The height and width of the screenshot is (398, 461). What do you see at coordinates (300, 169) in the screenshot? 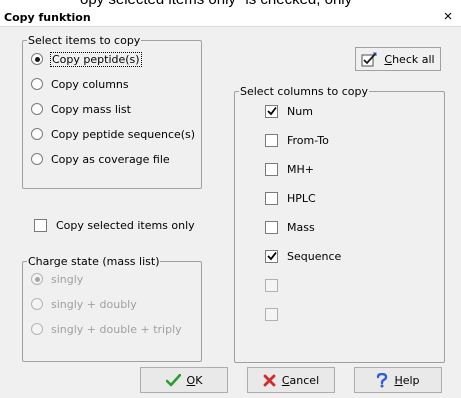
I see `checkbox-label: MH+` at bounding box center [300, 169].